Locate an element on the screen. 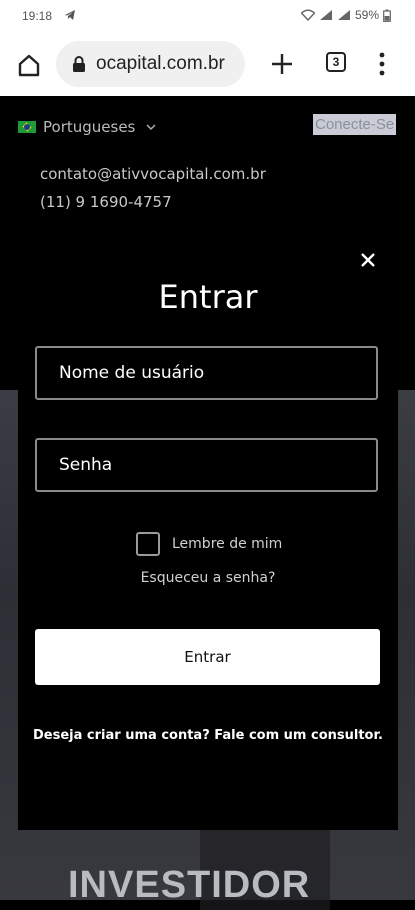 The width and height of the screenshot is (415, 910). username-input is located at coordinates (206, 373).